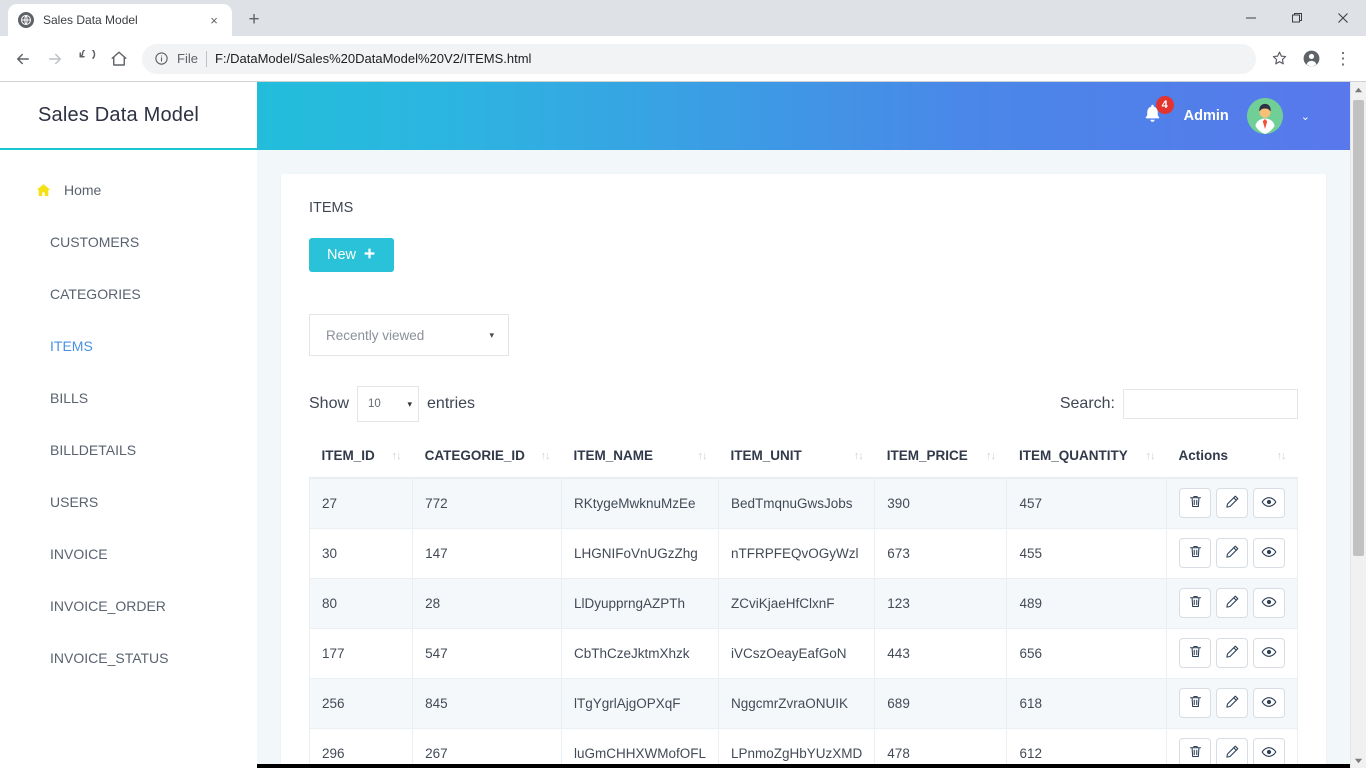 Image resolution: width=1366 pixels, height=768 pixels. Describe the element at coordinates (1343, 18) in the screenshot. I see `close-window-icon` at that location.